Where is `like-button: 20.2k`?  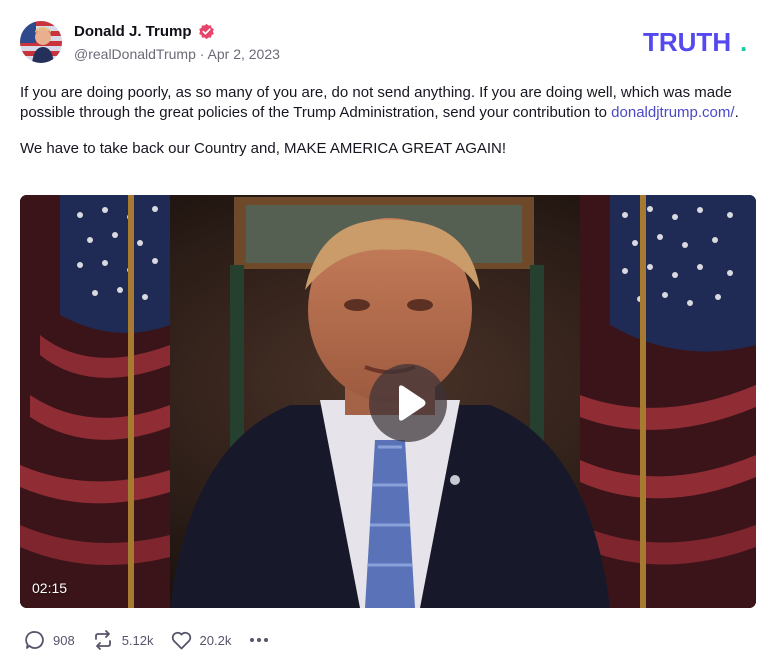
like-button: 20.2k is located at coordinates (201, 640).